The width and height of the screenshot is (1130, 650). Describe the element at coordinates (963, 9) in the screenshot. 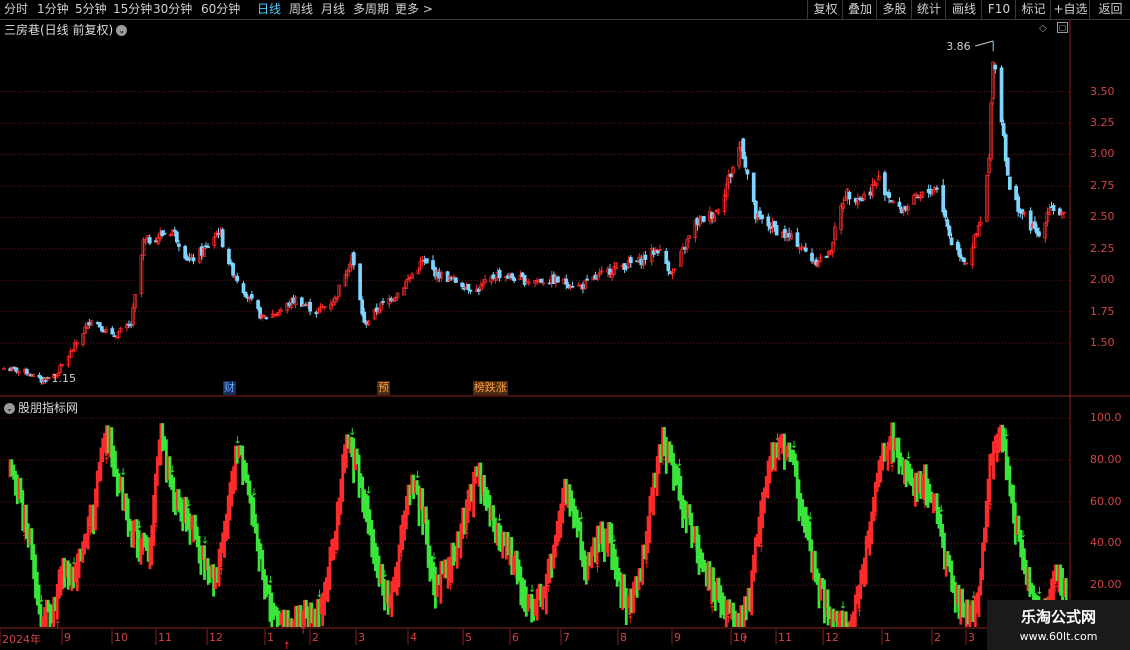

I see `toolbar-button-4: 画线` at that location.